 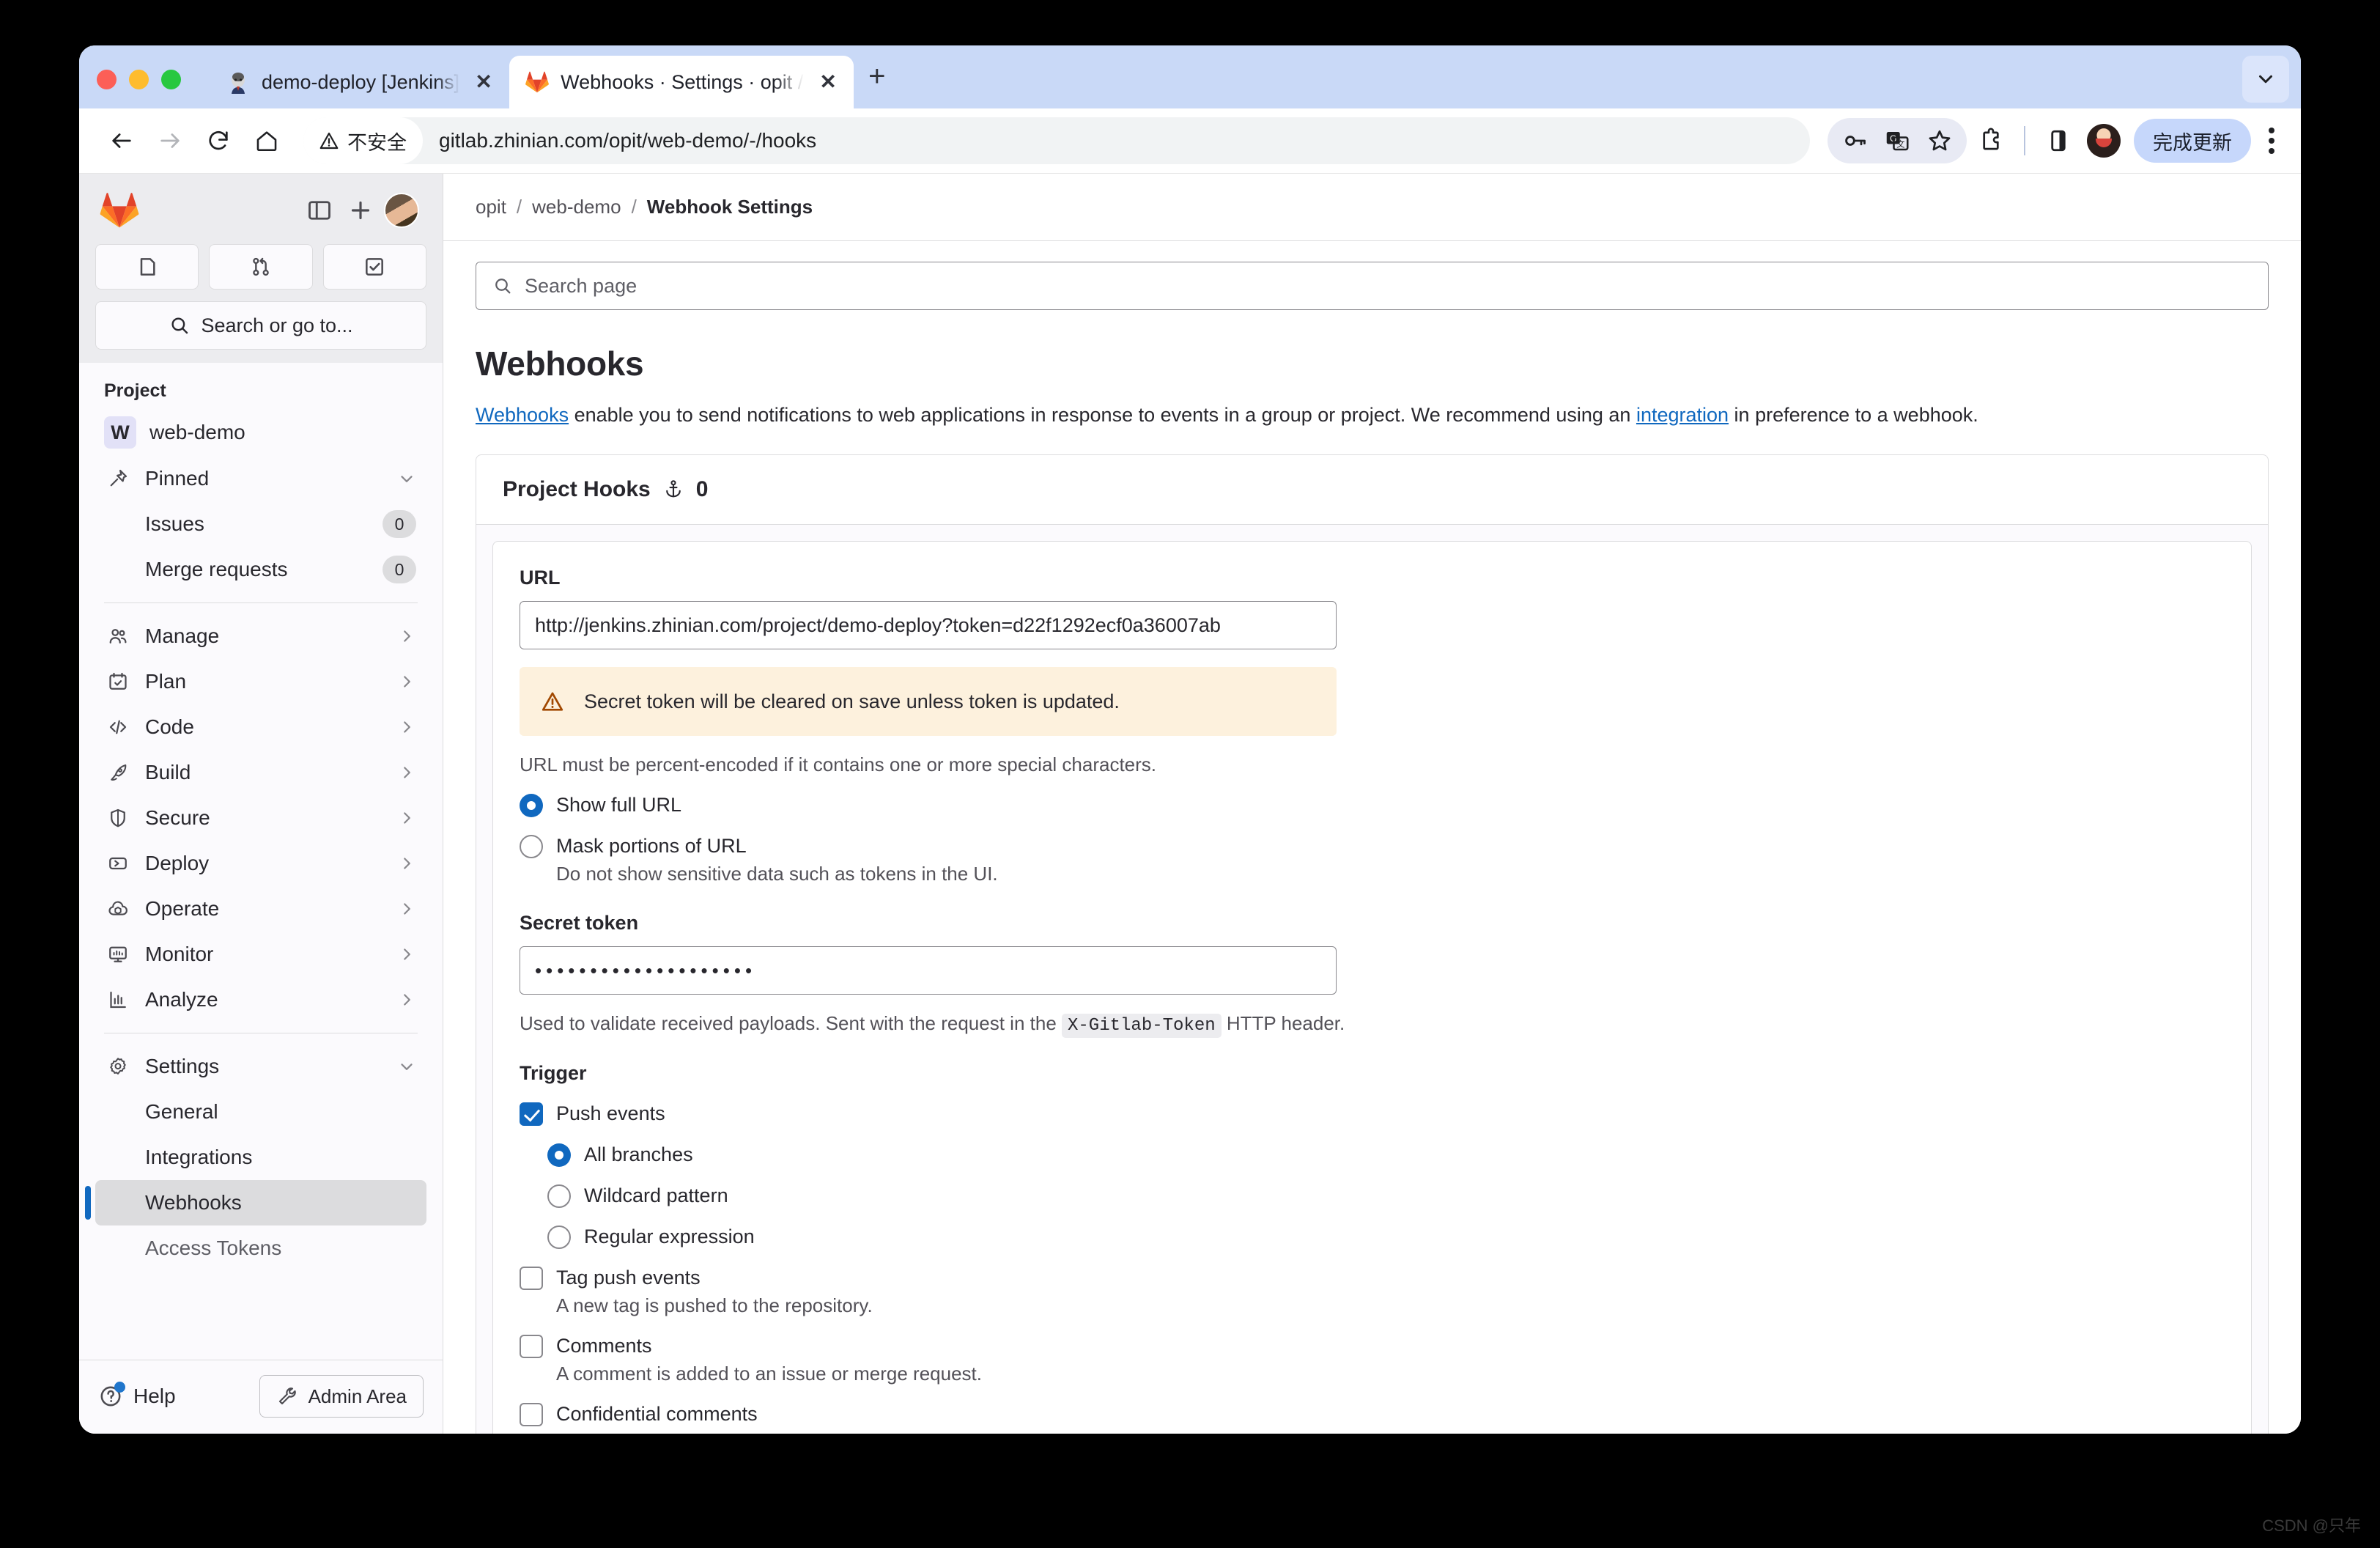 I want to click on sidebar-item-label: Operate, so click(x=182, y=908).